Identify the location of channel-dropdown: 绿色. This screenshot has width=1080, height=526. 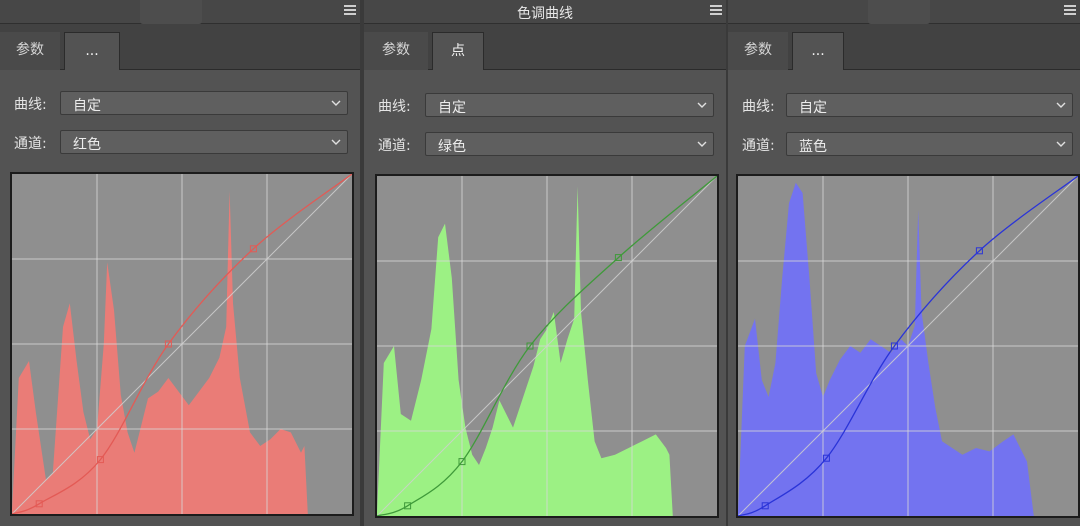
(569, 144).